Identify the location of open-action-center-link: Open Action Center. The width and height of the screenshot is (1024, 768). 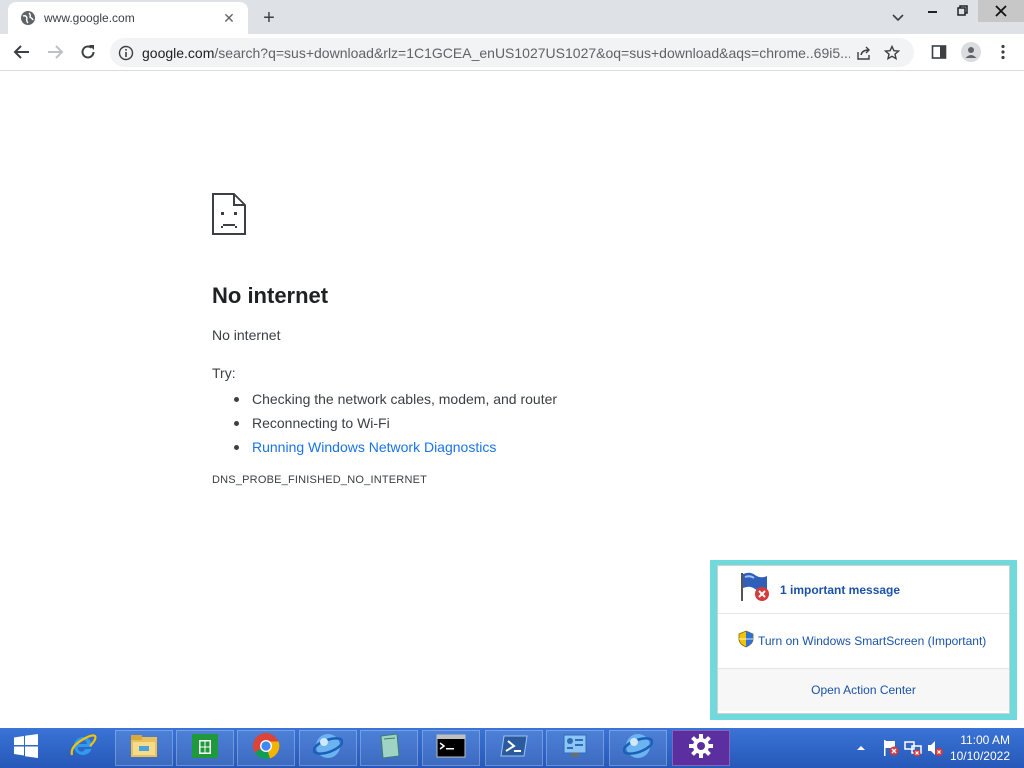
(863, 690).